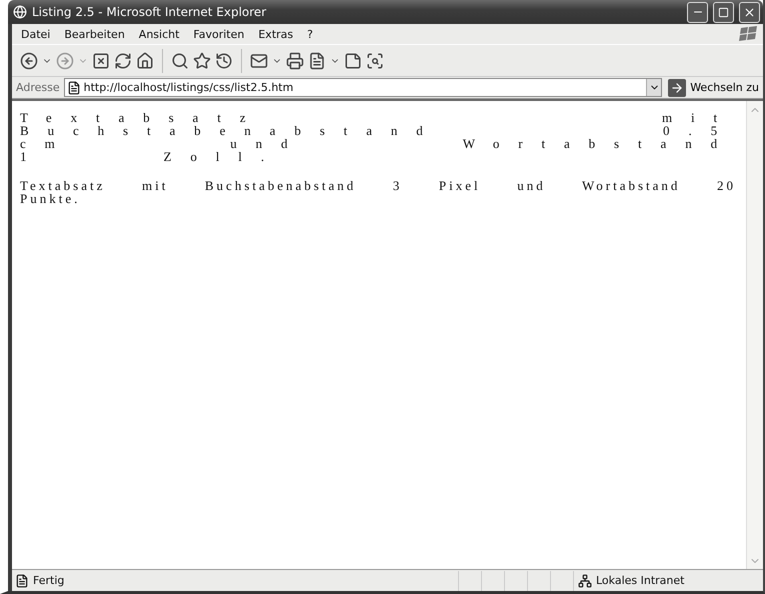 This screenshot has width=765, height=594. I want to click on minimize-button, so click(697, 12).